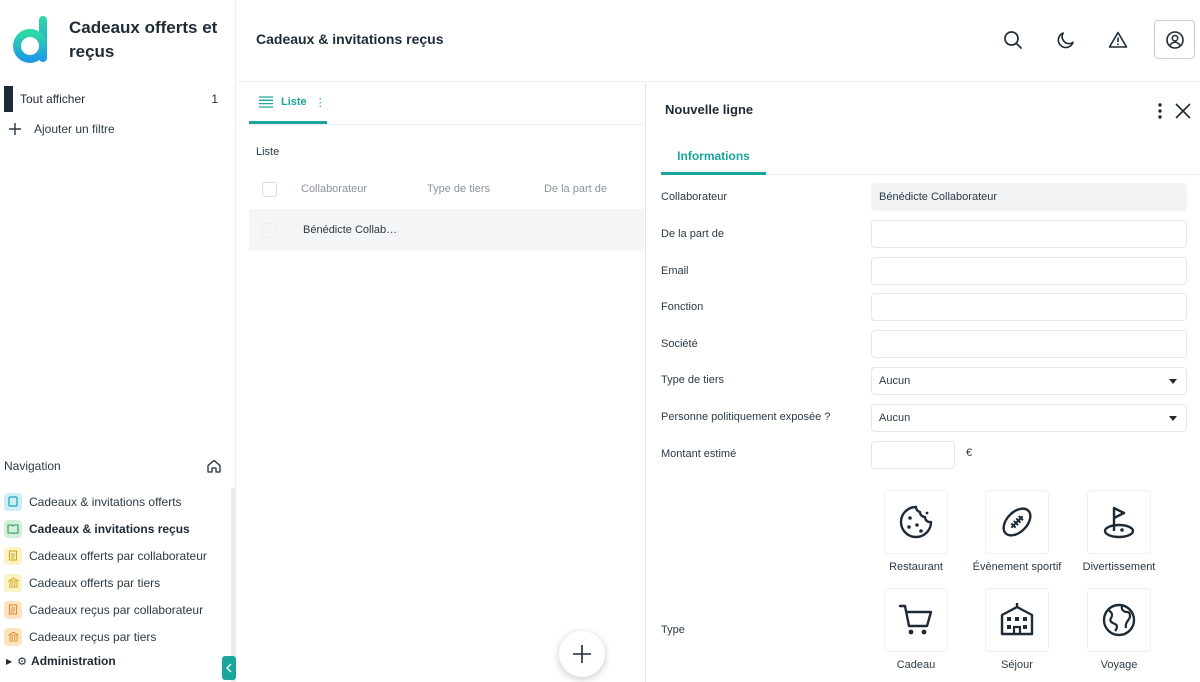 The width and height of the screenshot is (1200, 682). Describe the element at coordinates (95, 582) in the screenshot. I see `nav-item-label: Cadeaux offerts par tiers` at that location.